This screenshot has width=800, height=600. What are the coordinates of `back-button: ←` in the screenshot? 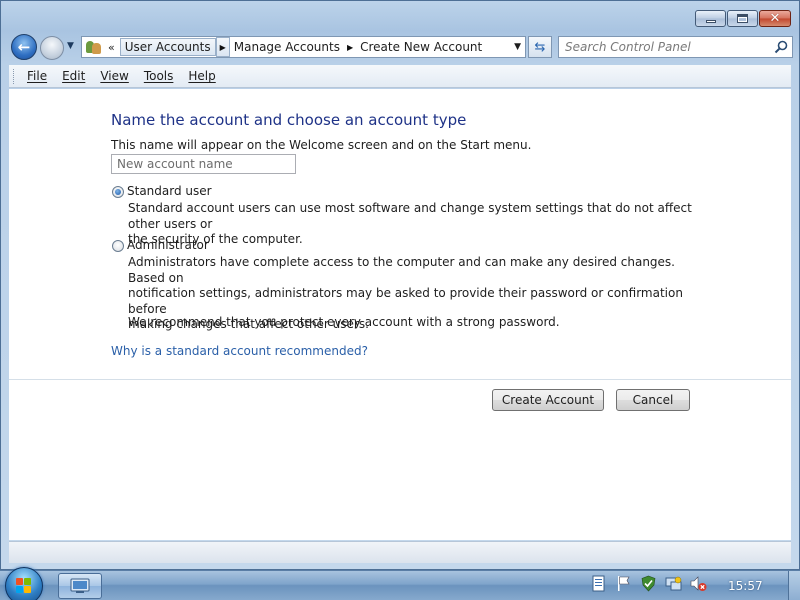 It's located at (24, 47).